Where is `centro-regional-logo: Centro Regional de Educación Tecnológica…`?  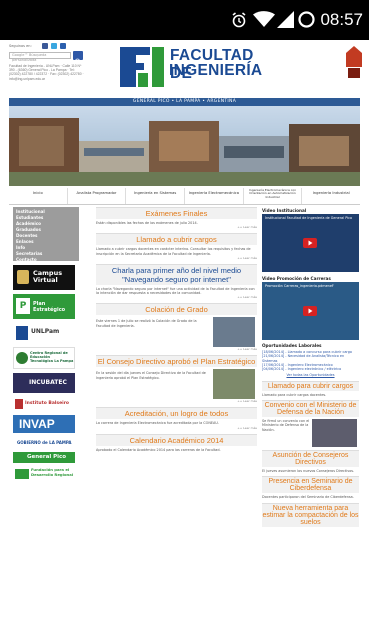 centro-regional-logo: Centro Regional de Educación Tecnológica… is located at coordinates (44, 358).